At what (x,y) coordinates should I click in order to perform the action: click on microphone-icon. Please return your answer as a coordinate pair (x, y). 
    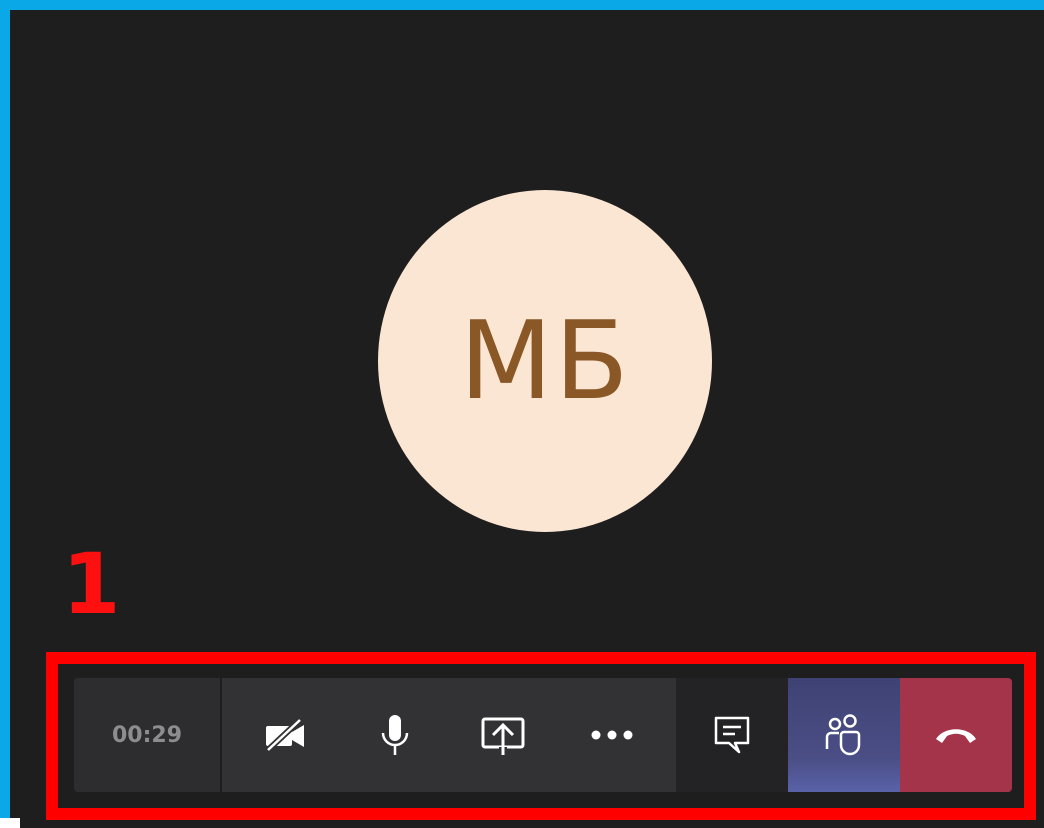
    Looking at the image, I should click on (395, 735).